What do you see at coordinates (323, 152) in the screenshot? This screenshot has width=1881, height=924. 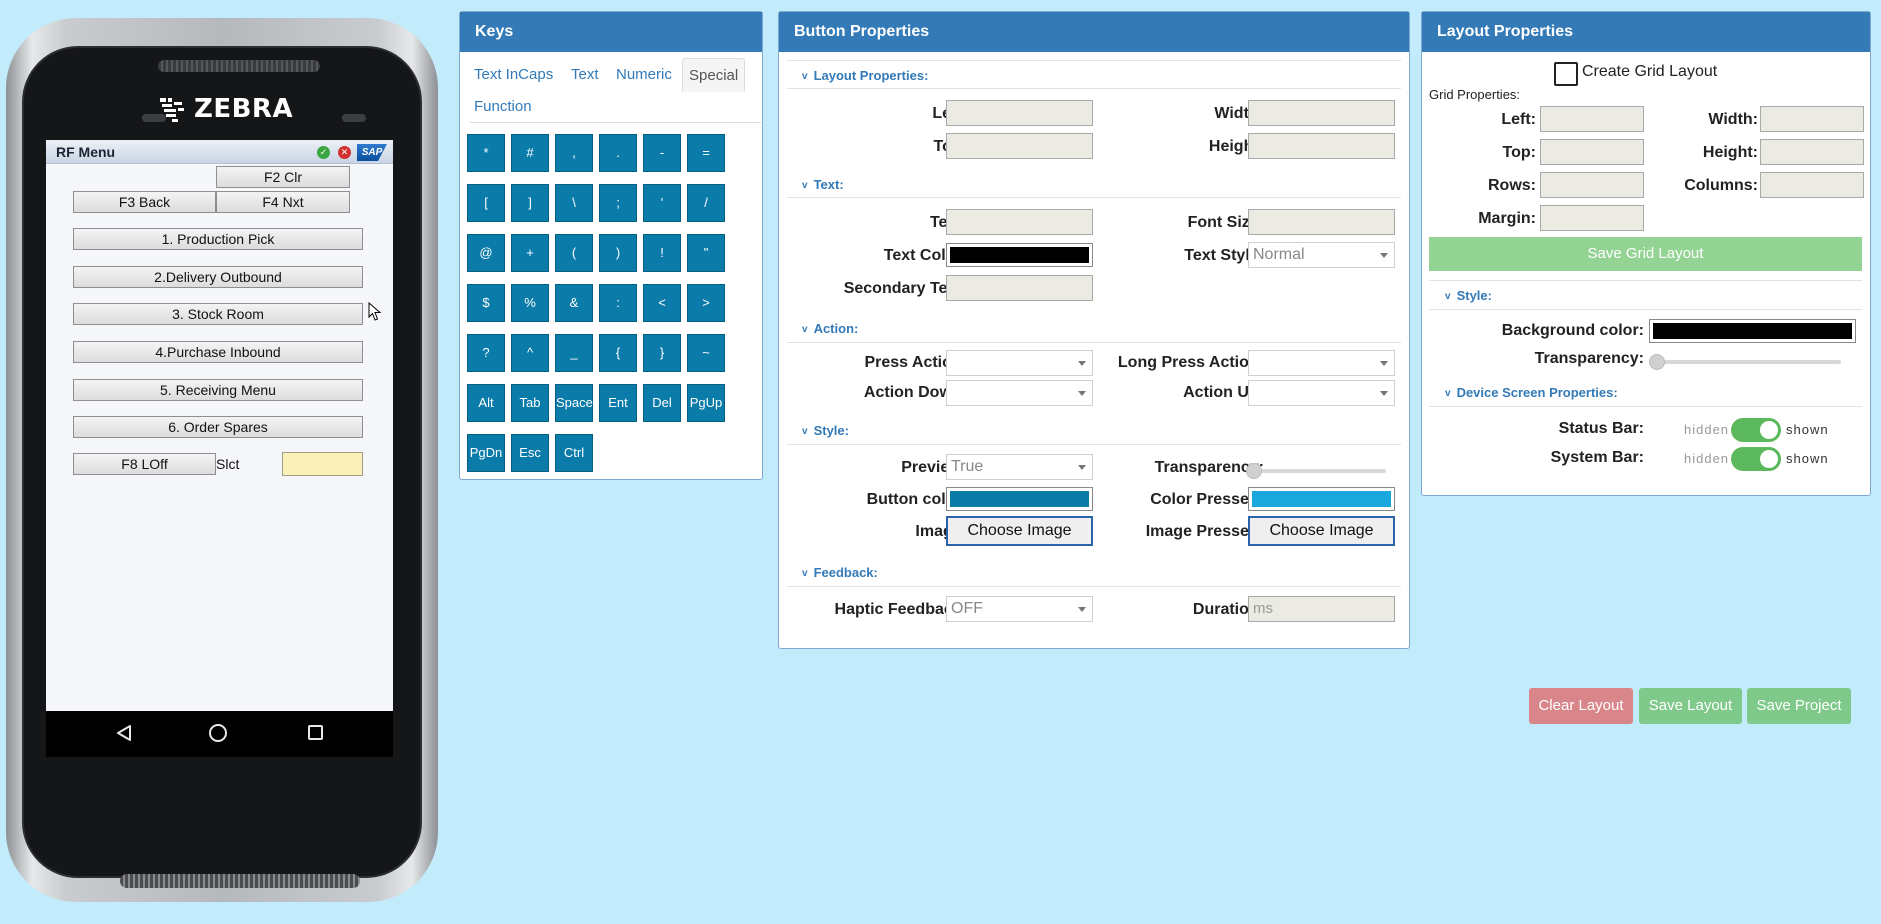 I see `check-icon: ✓` at bounding box center [323, 152].